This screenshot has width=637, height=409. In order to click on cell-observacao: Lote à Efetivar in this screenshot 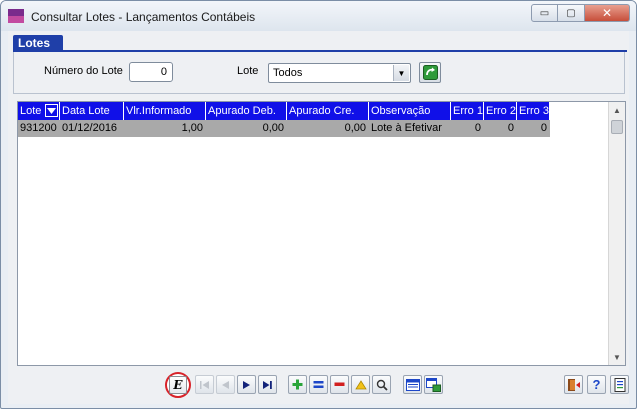, I will do `click(406, 128)`.